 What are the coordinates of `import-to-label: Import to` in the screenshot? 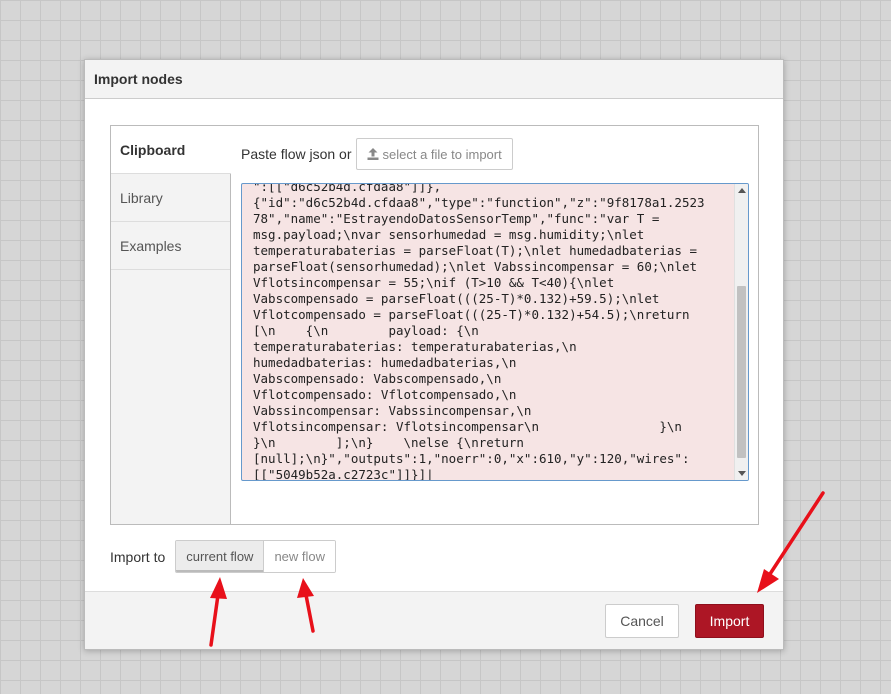 It's located at (138, 556).